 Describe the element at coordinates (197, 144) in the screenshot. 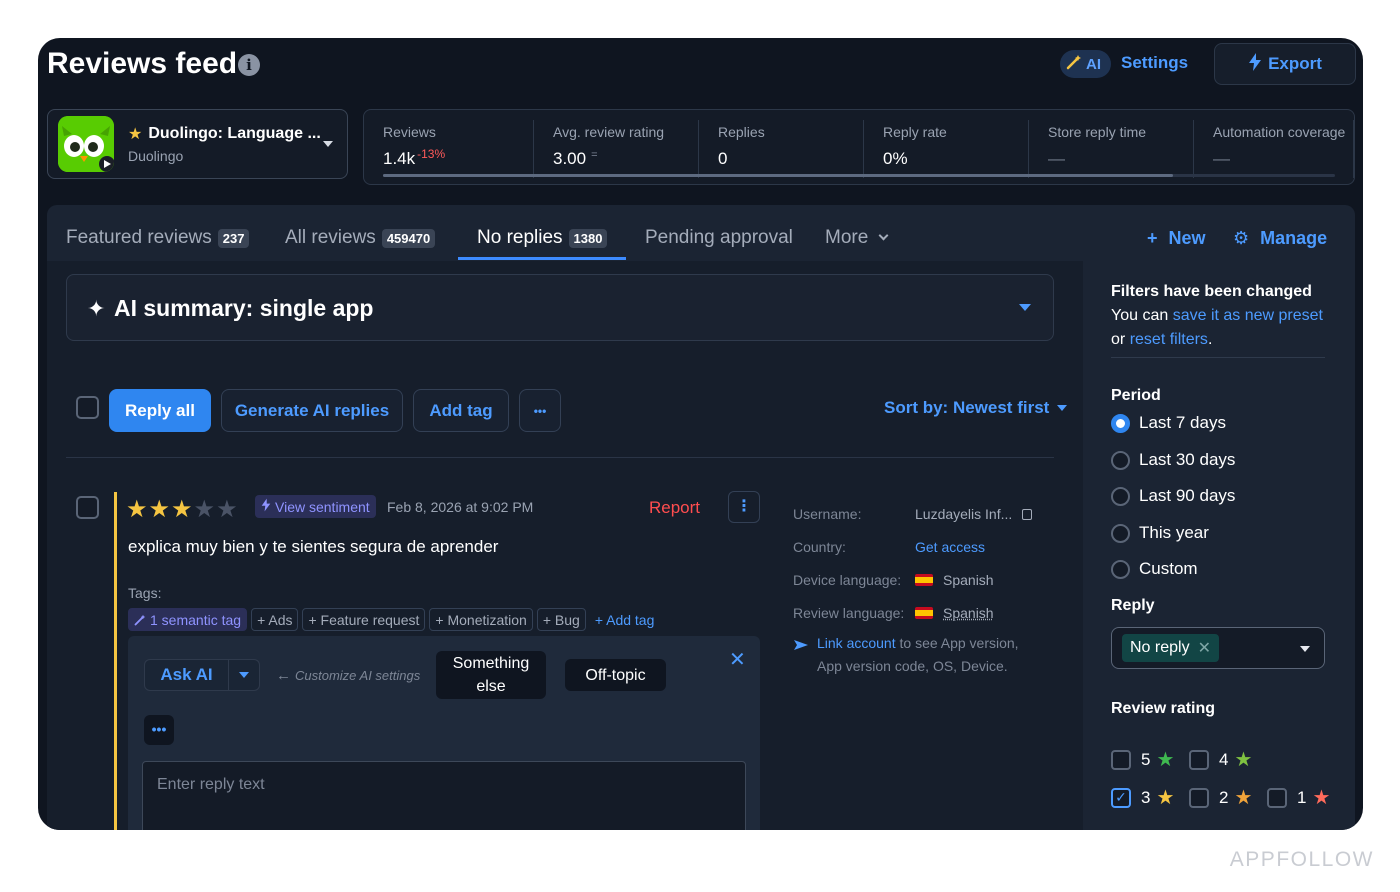

I see `app-selector: ★ Duolingo: Language ... Duolingo` at that location.